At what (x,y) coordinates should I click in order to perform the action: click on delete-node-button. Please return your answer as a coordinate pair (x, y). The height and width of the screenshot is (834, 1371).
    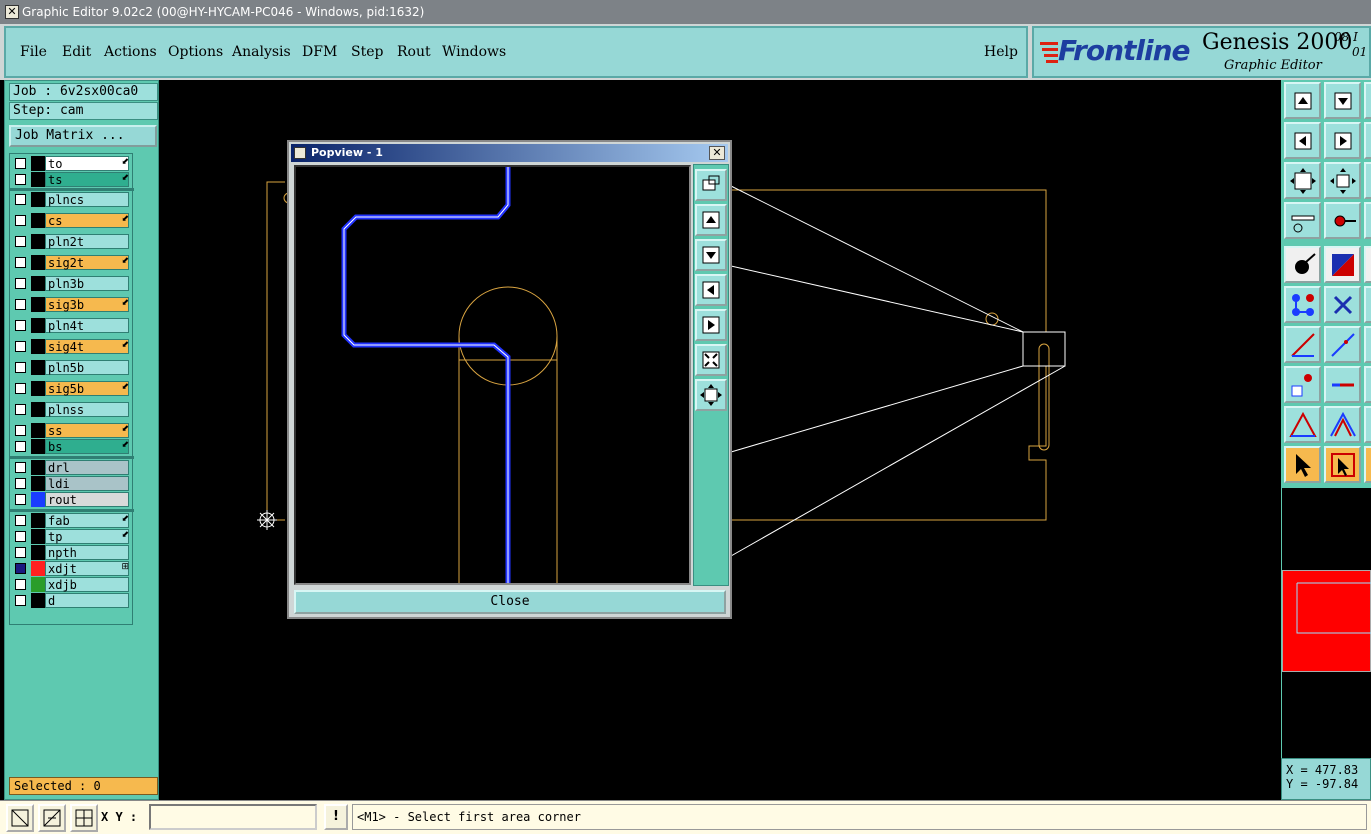
    Looking at the image, I should click on (1342, 304).